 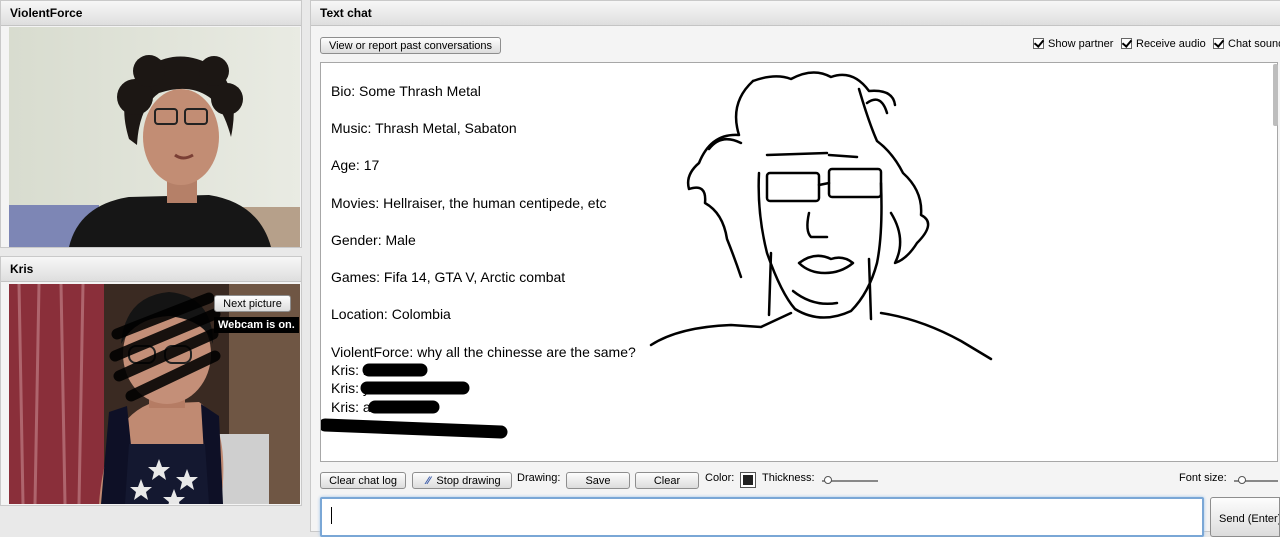 I want to click on font-size-slider, so click(x=1256, y=480).